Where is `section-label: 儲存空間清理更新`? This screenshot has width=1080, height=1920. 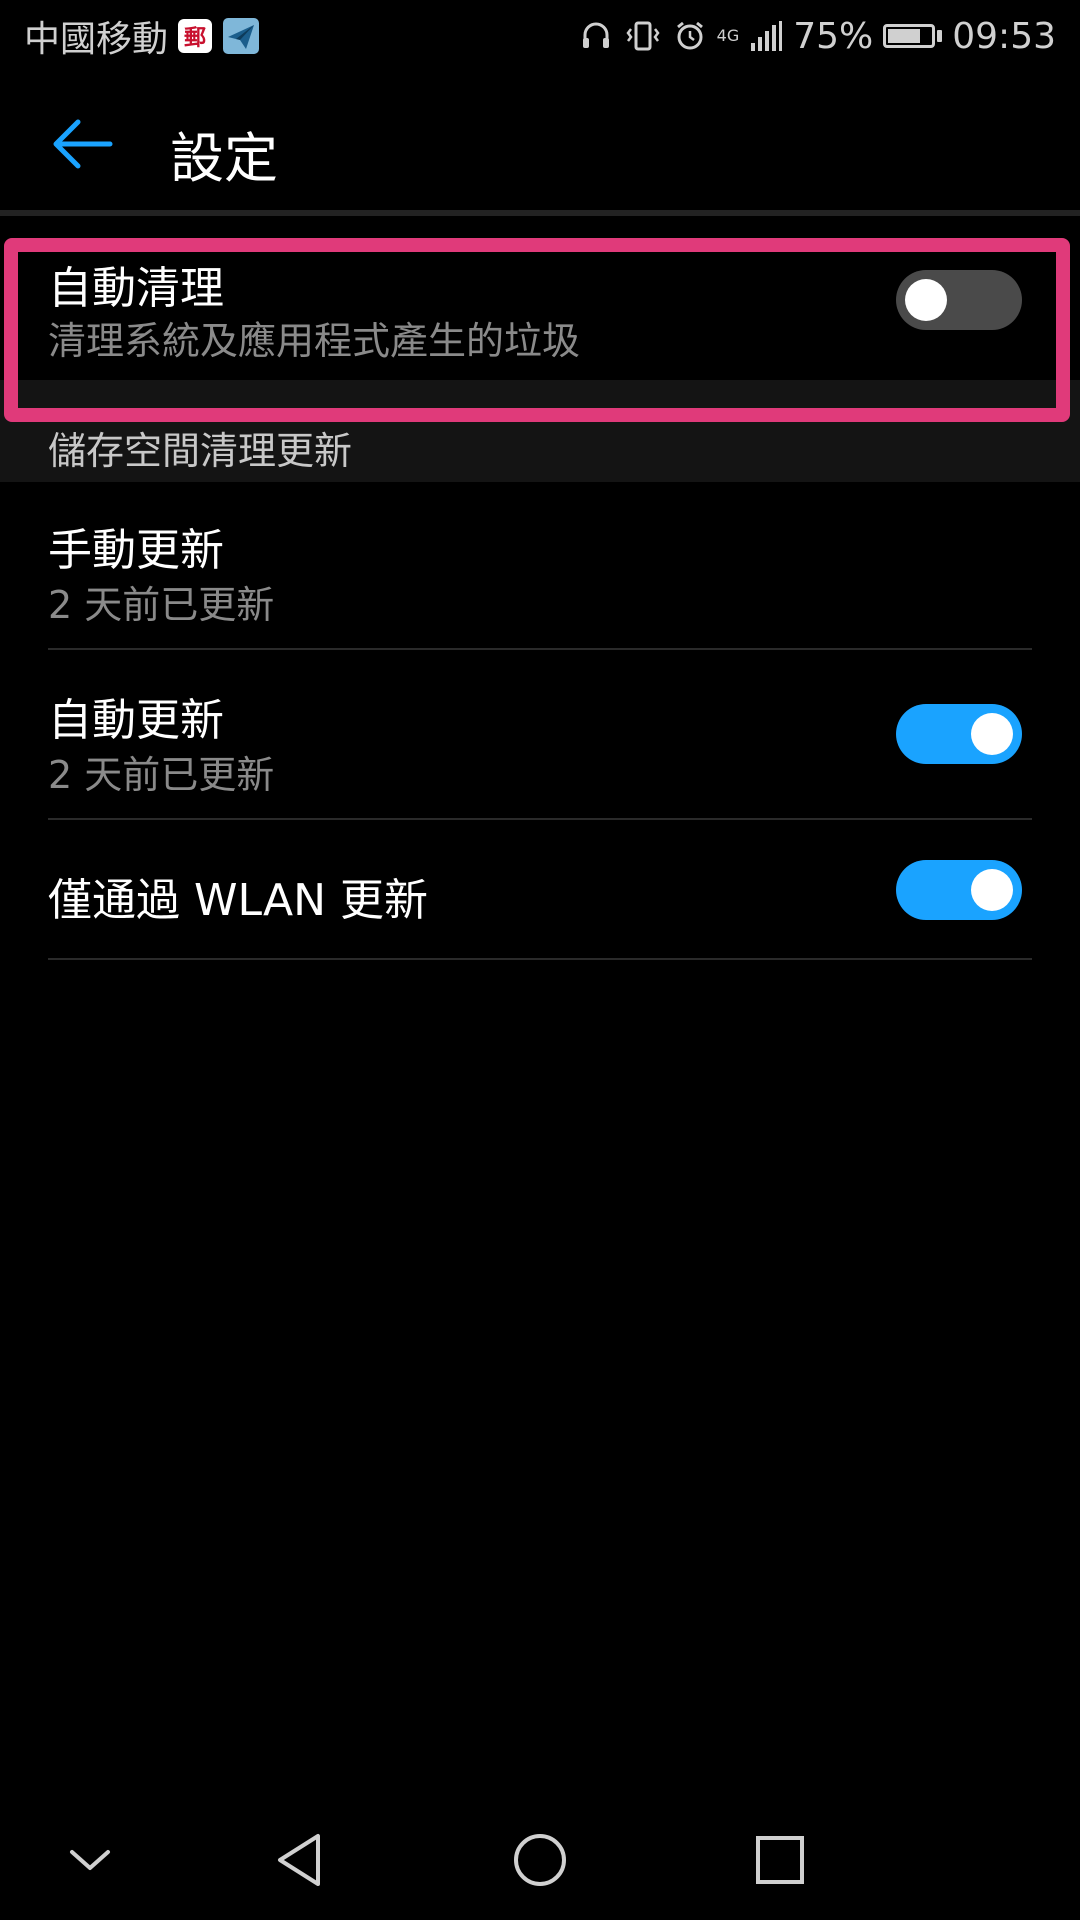
section-label: 儲存空間清理更新 is located at coordinates (200, 451).